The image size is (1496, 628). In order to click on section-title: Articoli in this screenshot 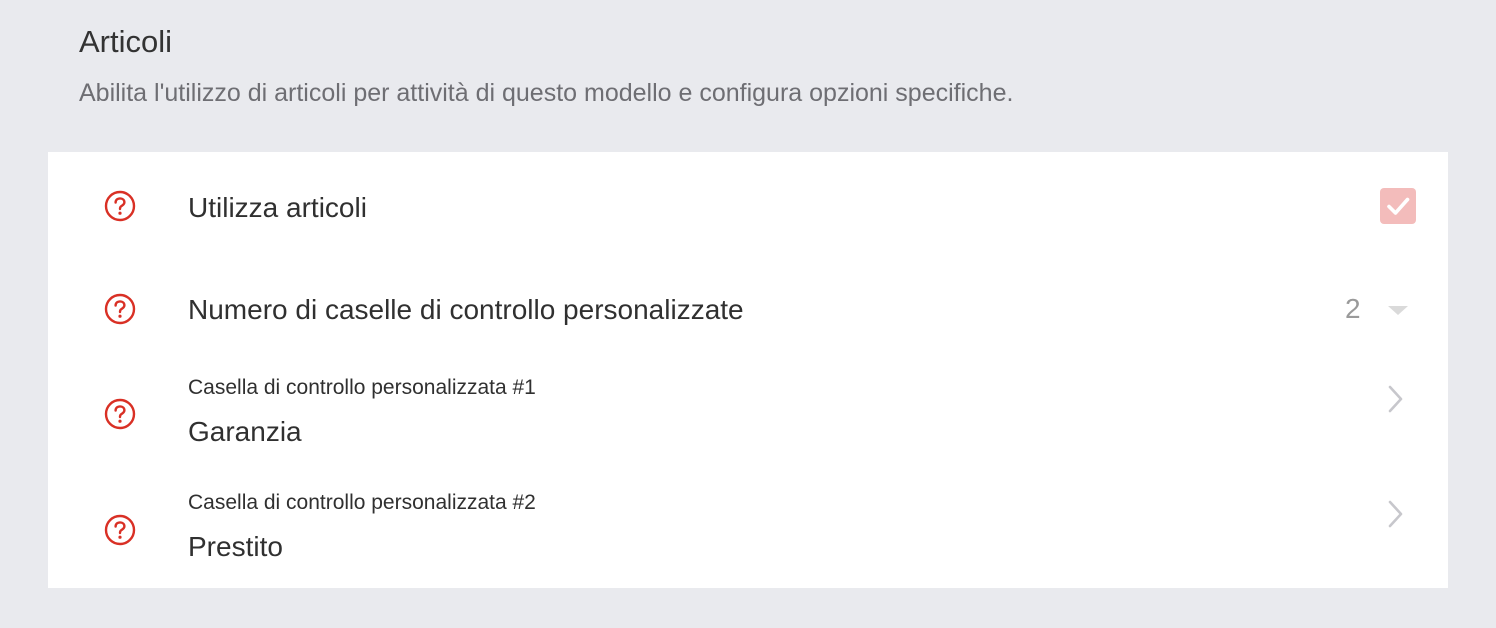, I will do `click(126, 41)`.